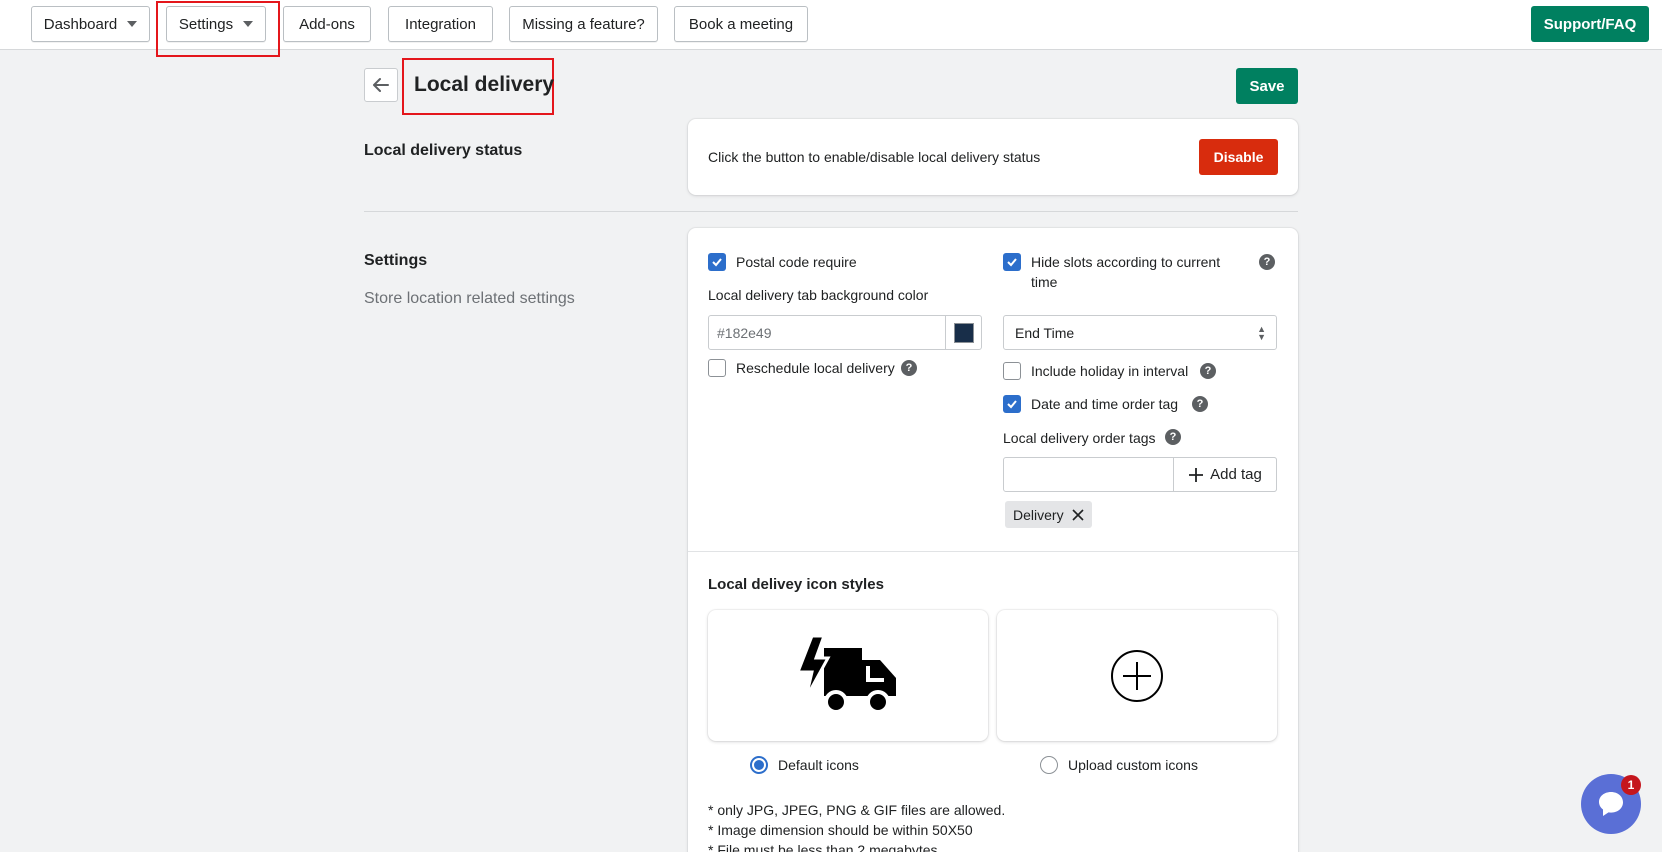 Image resolution: width=1662 pixels, height=852 pixels. I want to click on reschedule-checkbox, so click(717, 368).